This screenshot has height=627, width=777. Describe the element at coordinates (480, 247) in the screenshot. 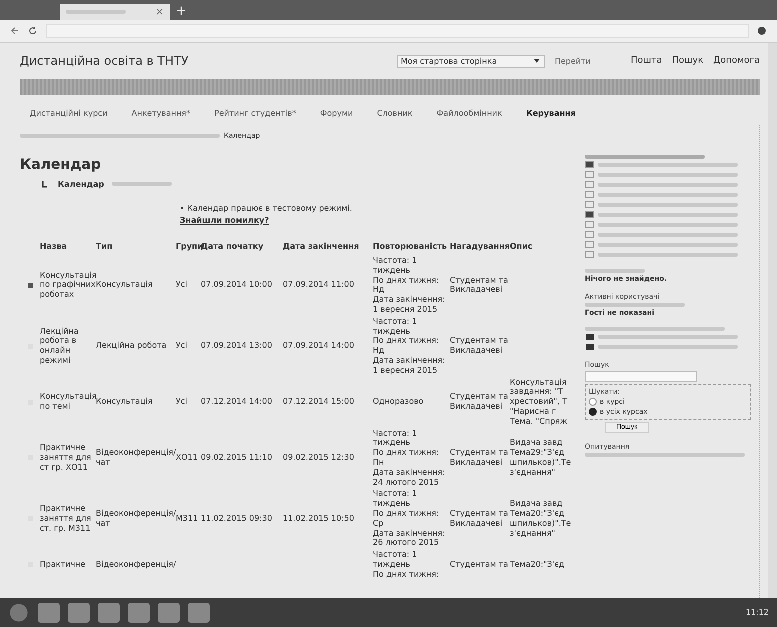

I see `column-header: Нагадування` at that location.